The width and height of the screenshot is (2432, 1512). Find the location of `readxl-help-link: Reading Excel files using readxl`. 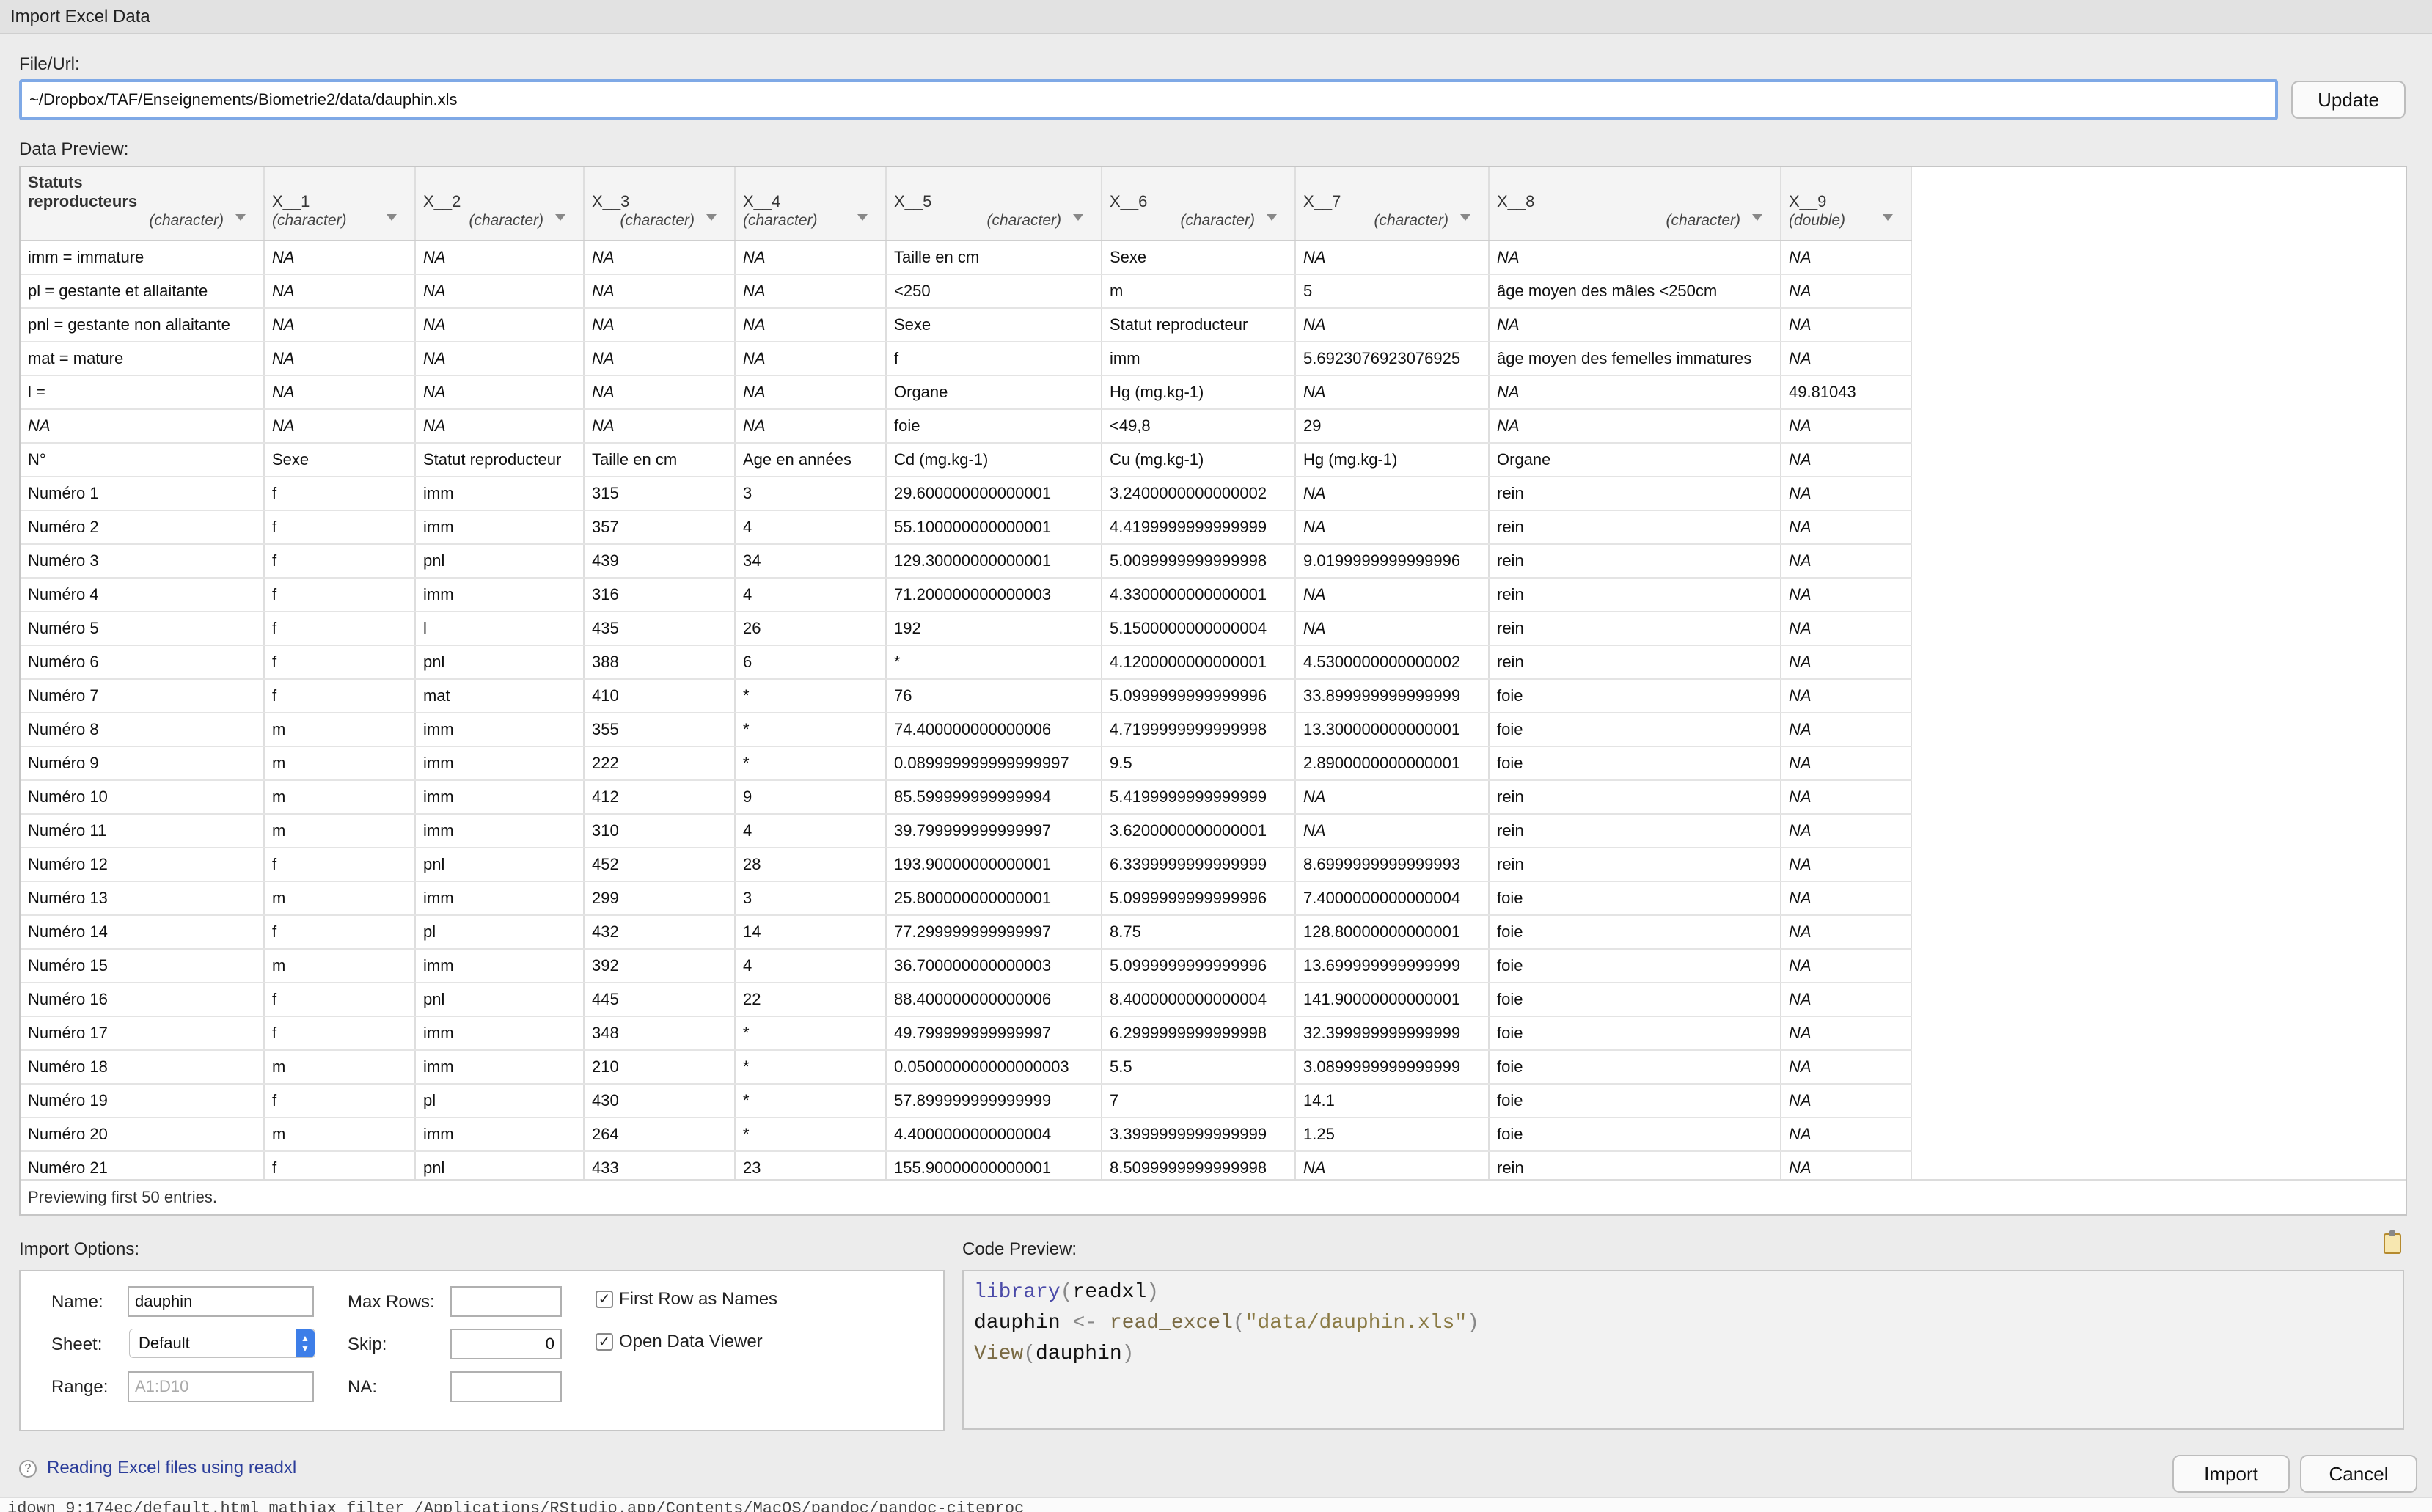

readxl-help-link: Reading Excel files using readxl is located at coordinates (171, 1468).